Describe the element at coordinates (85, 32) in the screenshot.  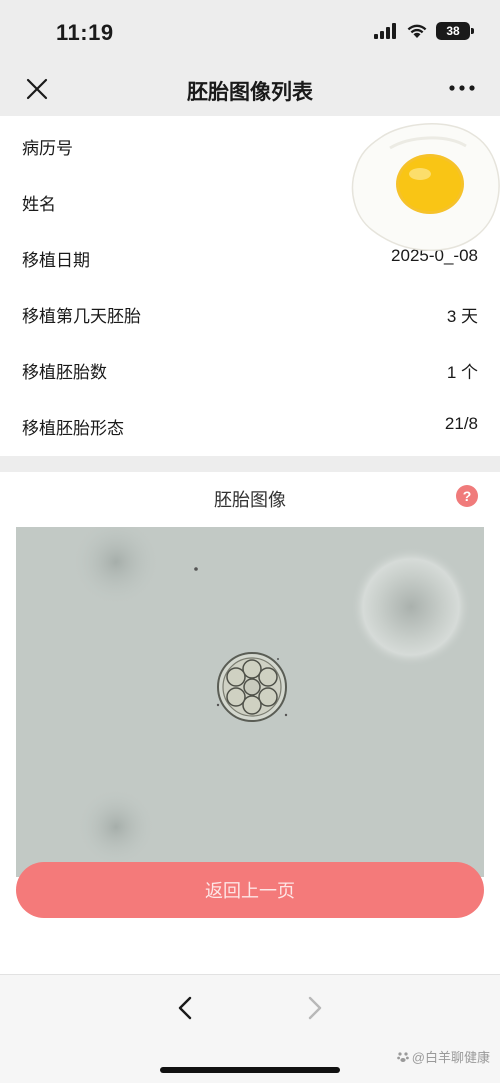
I see `status-time: 11:19` at that location.